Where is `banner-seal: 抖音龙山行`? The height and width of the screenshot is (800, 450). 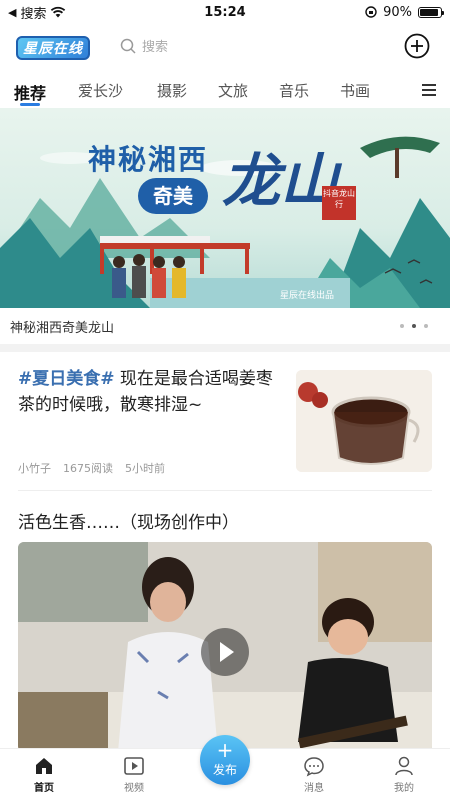
banner-seal: 抖音龙山行 is located at coordinates (339, 203).